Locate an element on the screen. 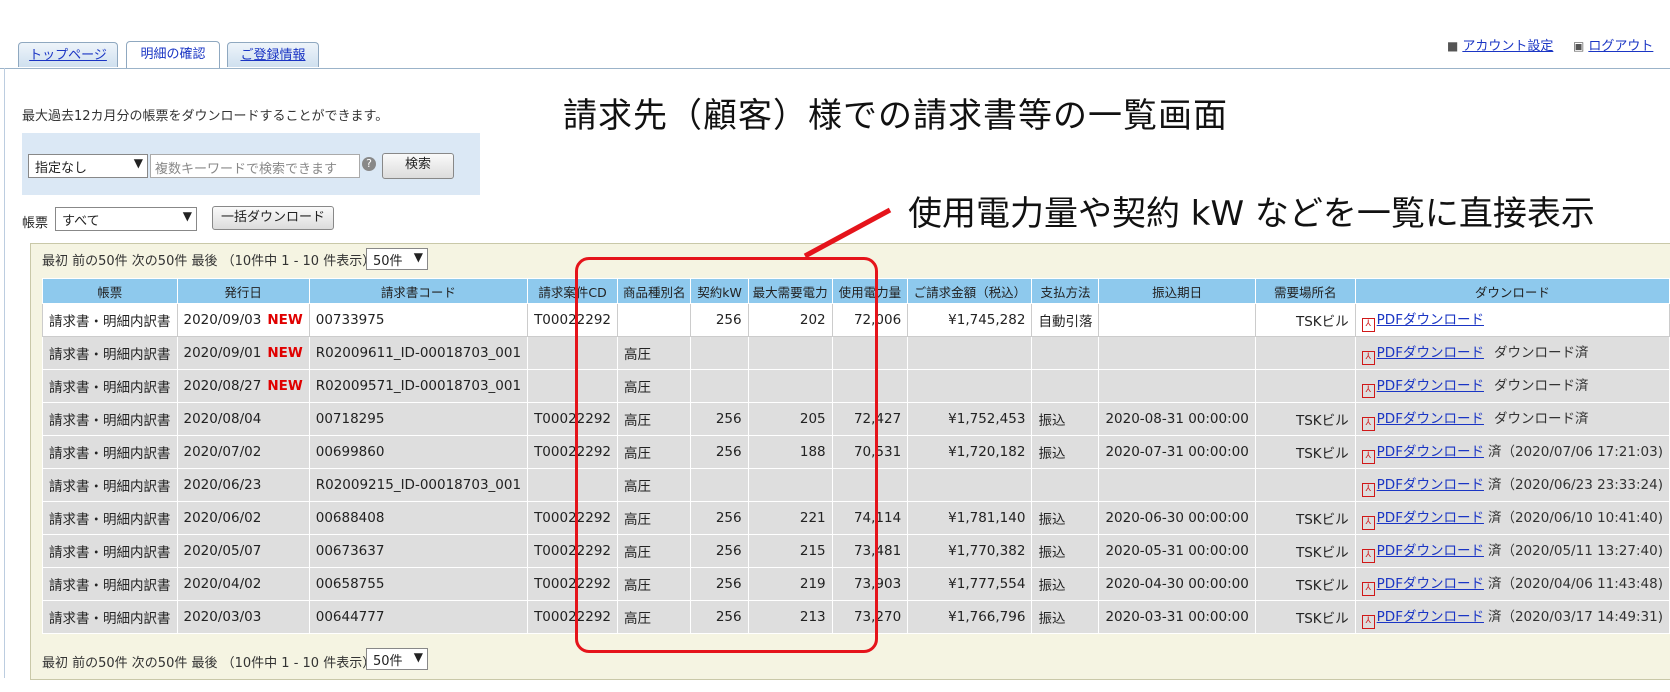 Image resolution: width=1670 pixels, height=692 pixels. per-page-select-bottom: 50件 ▼ is located at coordinates (397, 659).